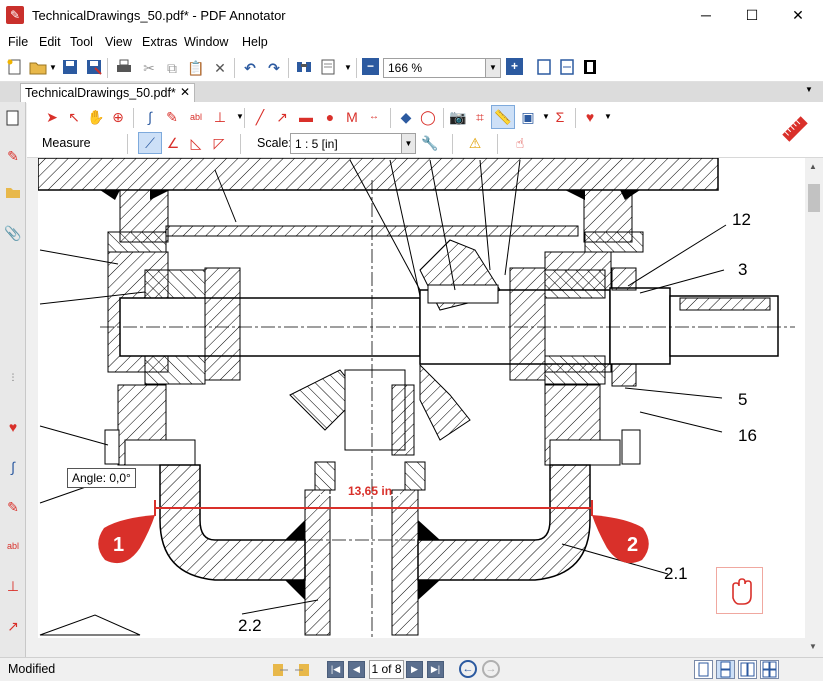 Image resolution: width=823 pixels, height=681 pixels. Describe the element at coordinates (15, 15) in the screenshot. I see `pdf-annotator-icon: ✎` at that location.